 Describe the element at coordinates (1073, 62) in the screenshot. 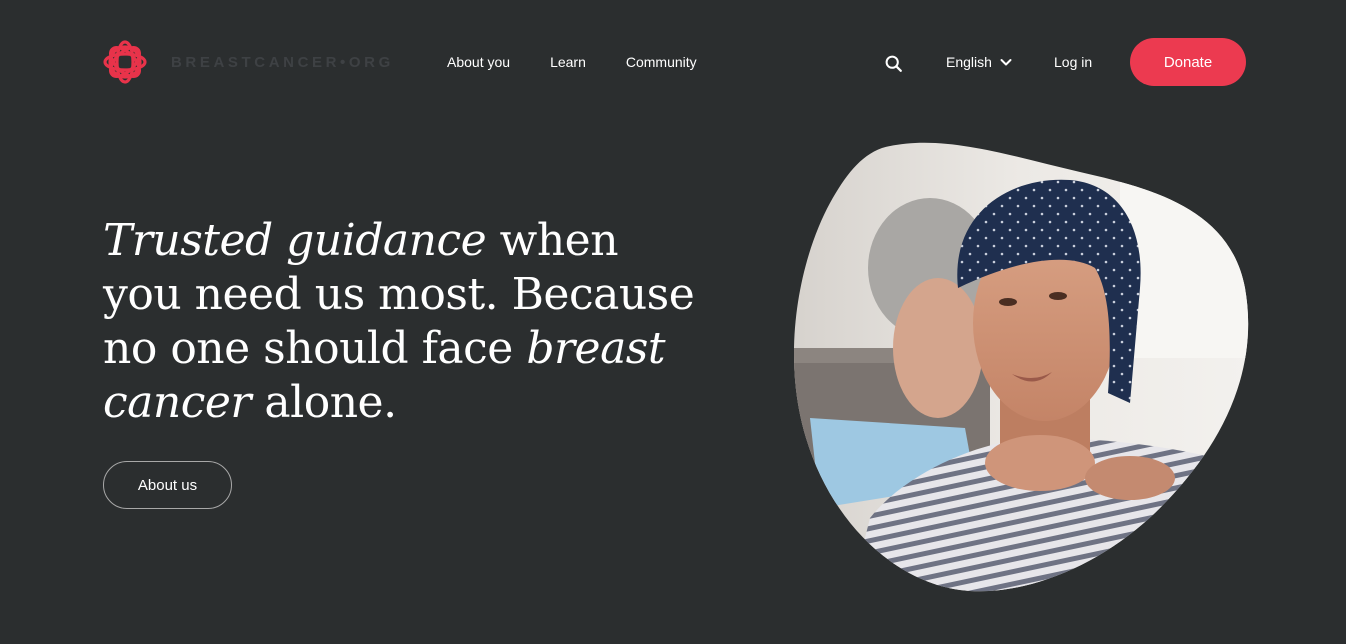

I see `login-link: Log in` at that location.